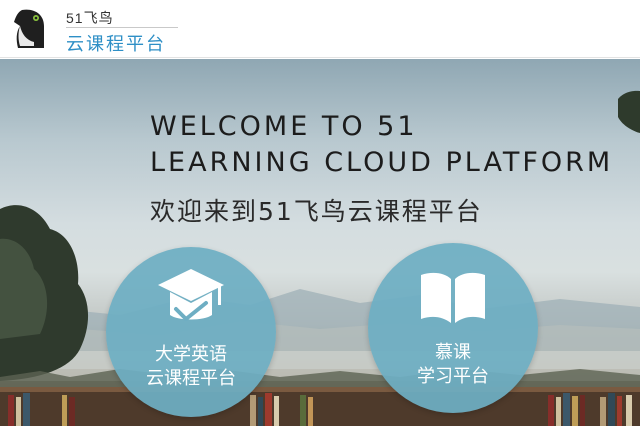 This screenshot has width=640, height=426. Describe the element at coordinates (453, 352) in the screenshot. I see `mooc-label-line1: 慕课` at that location.